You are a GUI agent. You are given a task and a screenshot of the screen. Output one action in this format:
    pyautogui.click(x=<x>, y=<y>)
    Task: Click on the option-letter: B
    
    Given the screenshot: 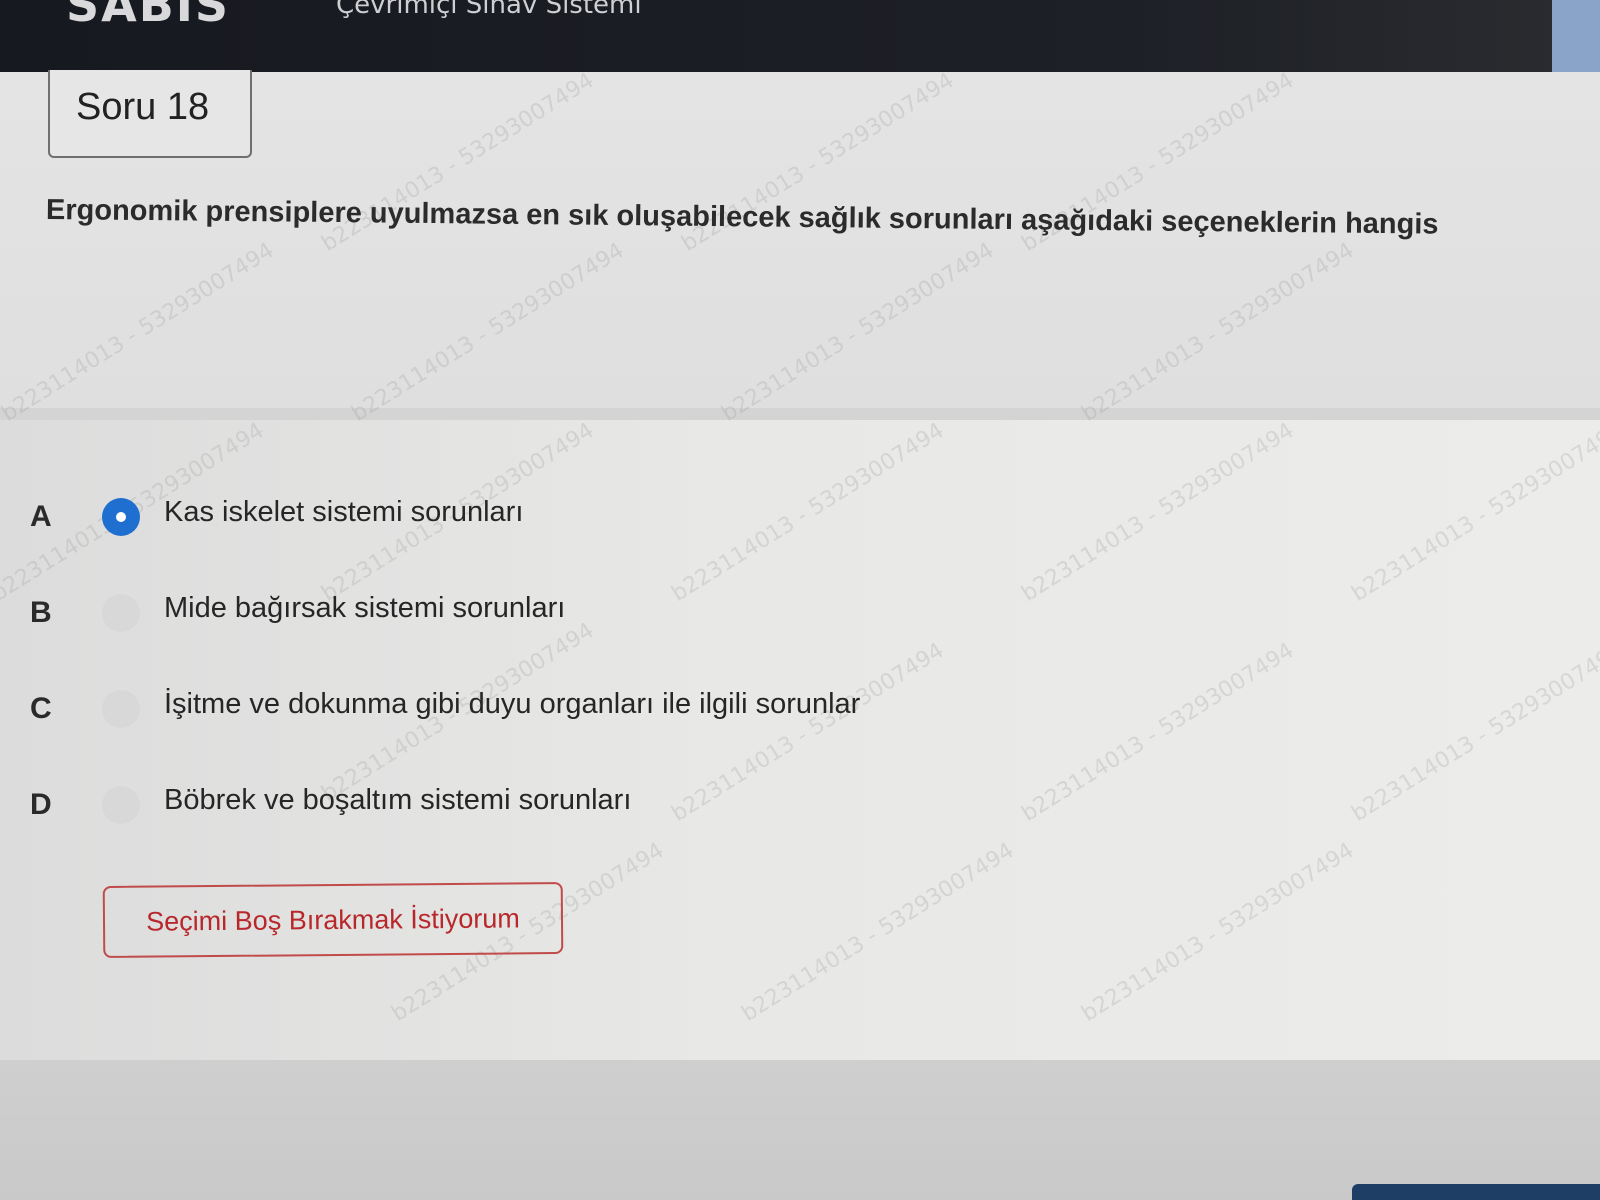 What is the action you would take?
    pyautogui.click(x=41, y=612)
    